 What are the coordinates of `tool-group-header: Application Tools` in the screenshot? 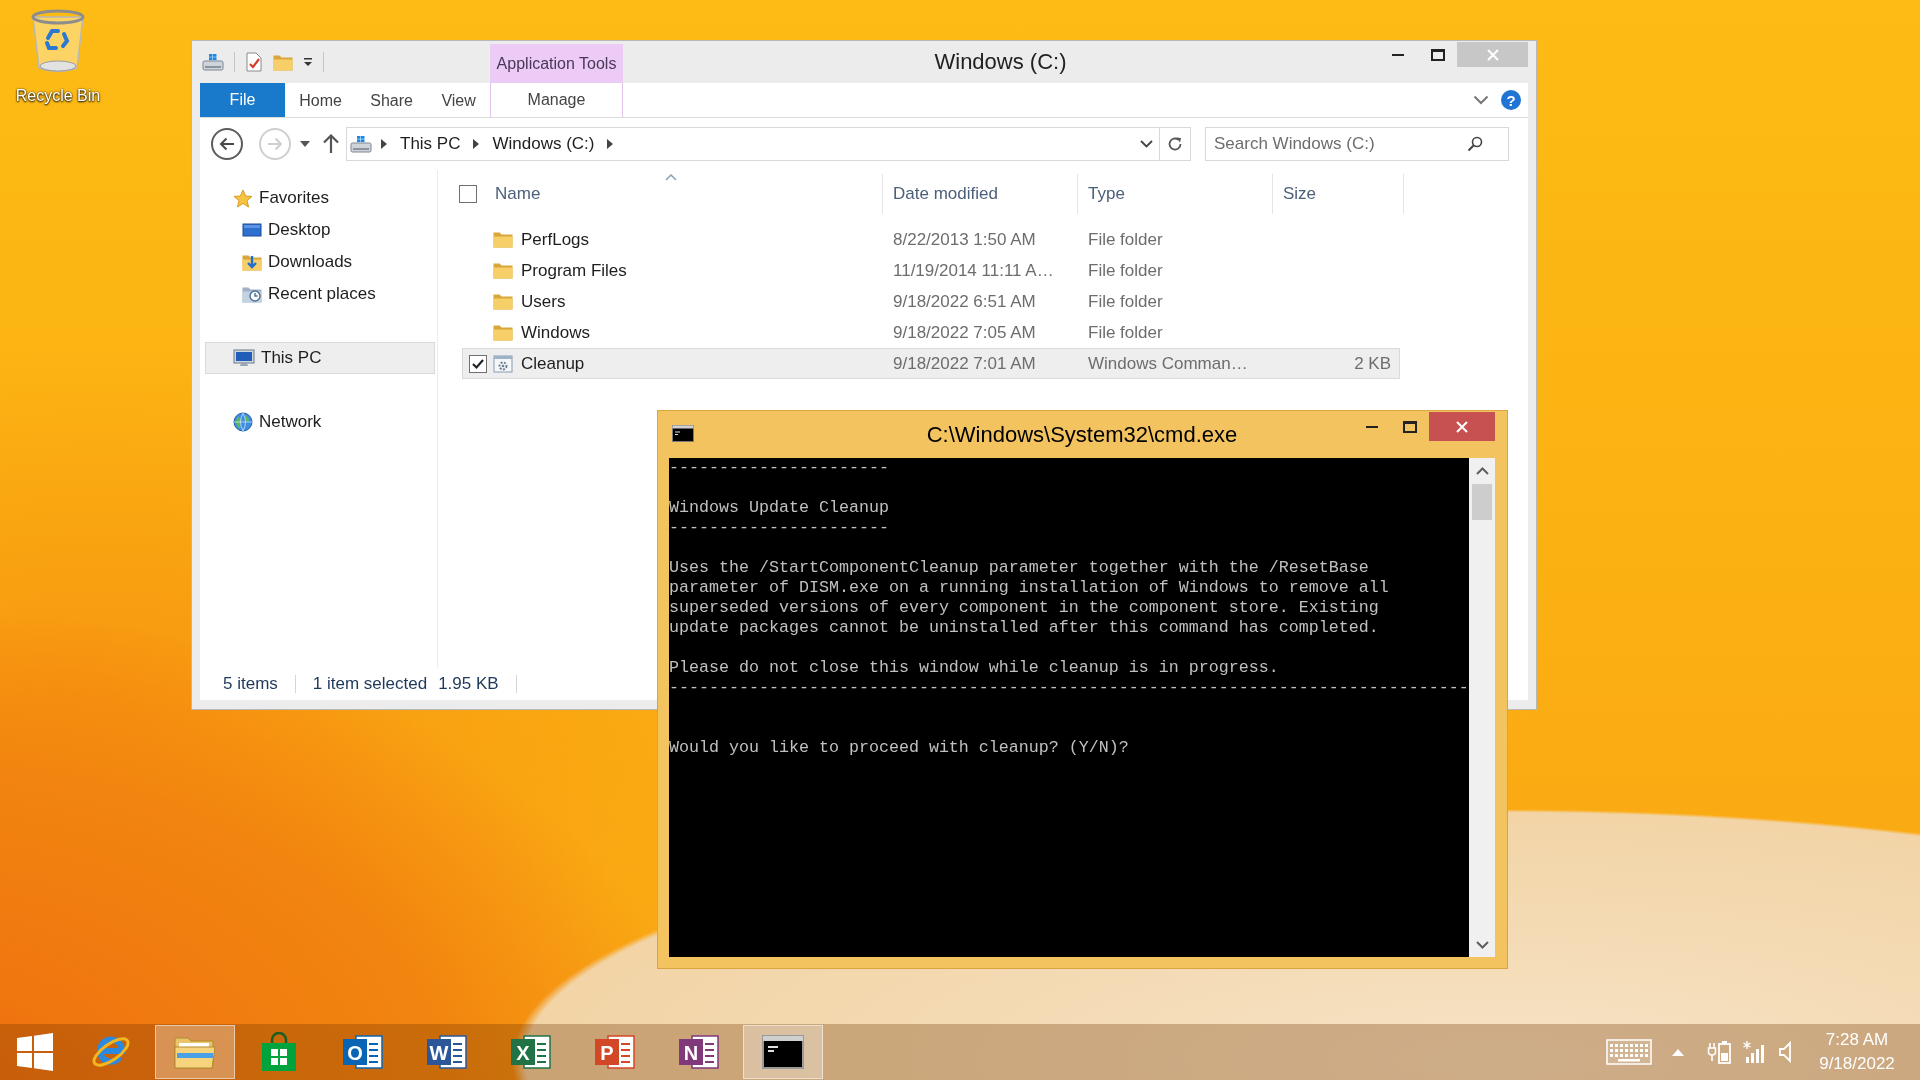 It's located at (556, 63).